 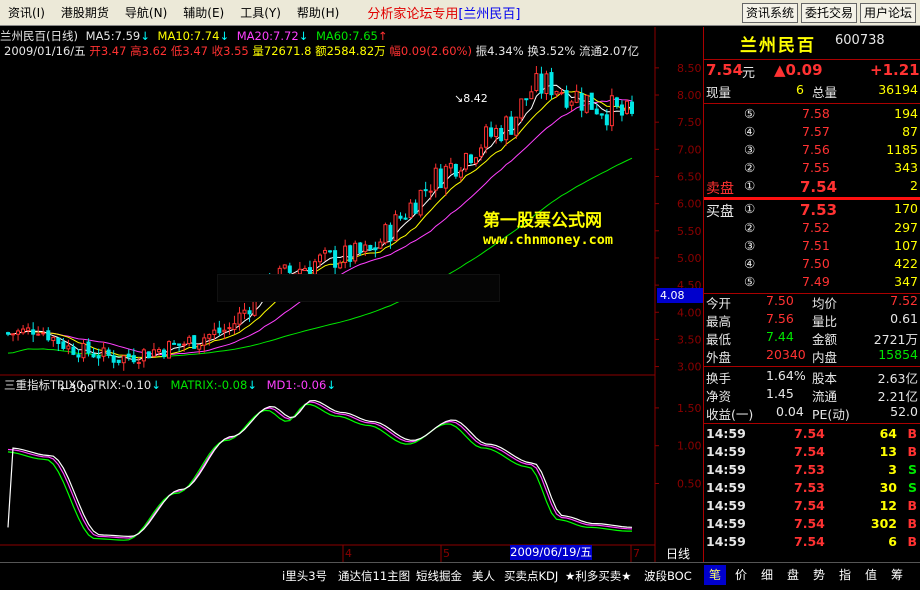 What do you see at coordinates (906, 227) in the screenshot?
I see `buy-vol: 297` at bounding box center [906, 227].